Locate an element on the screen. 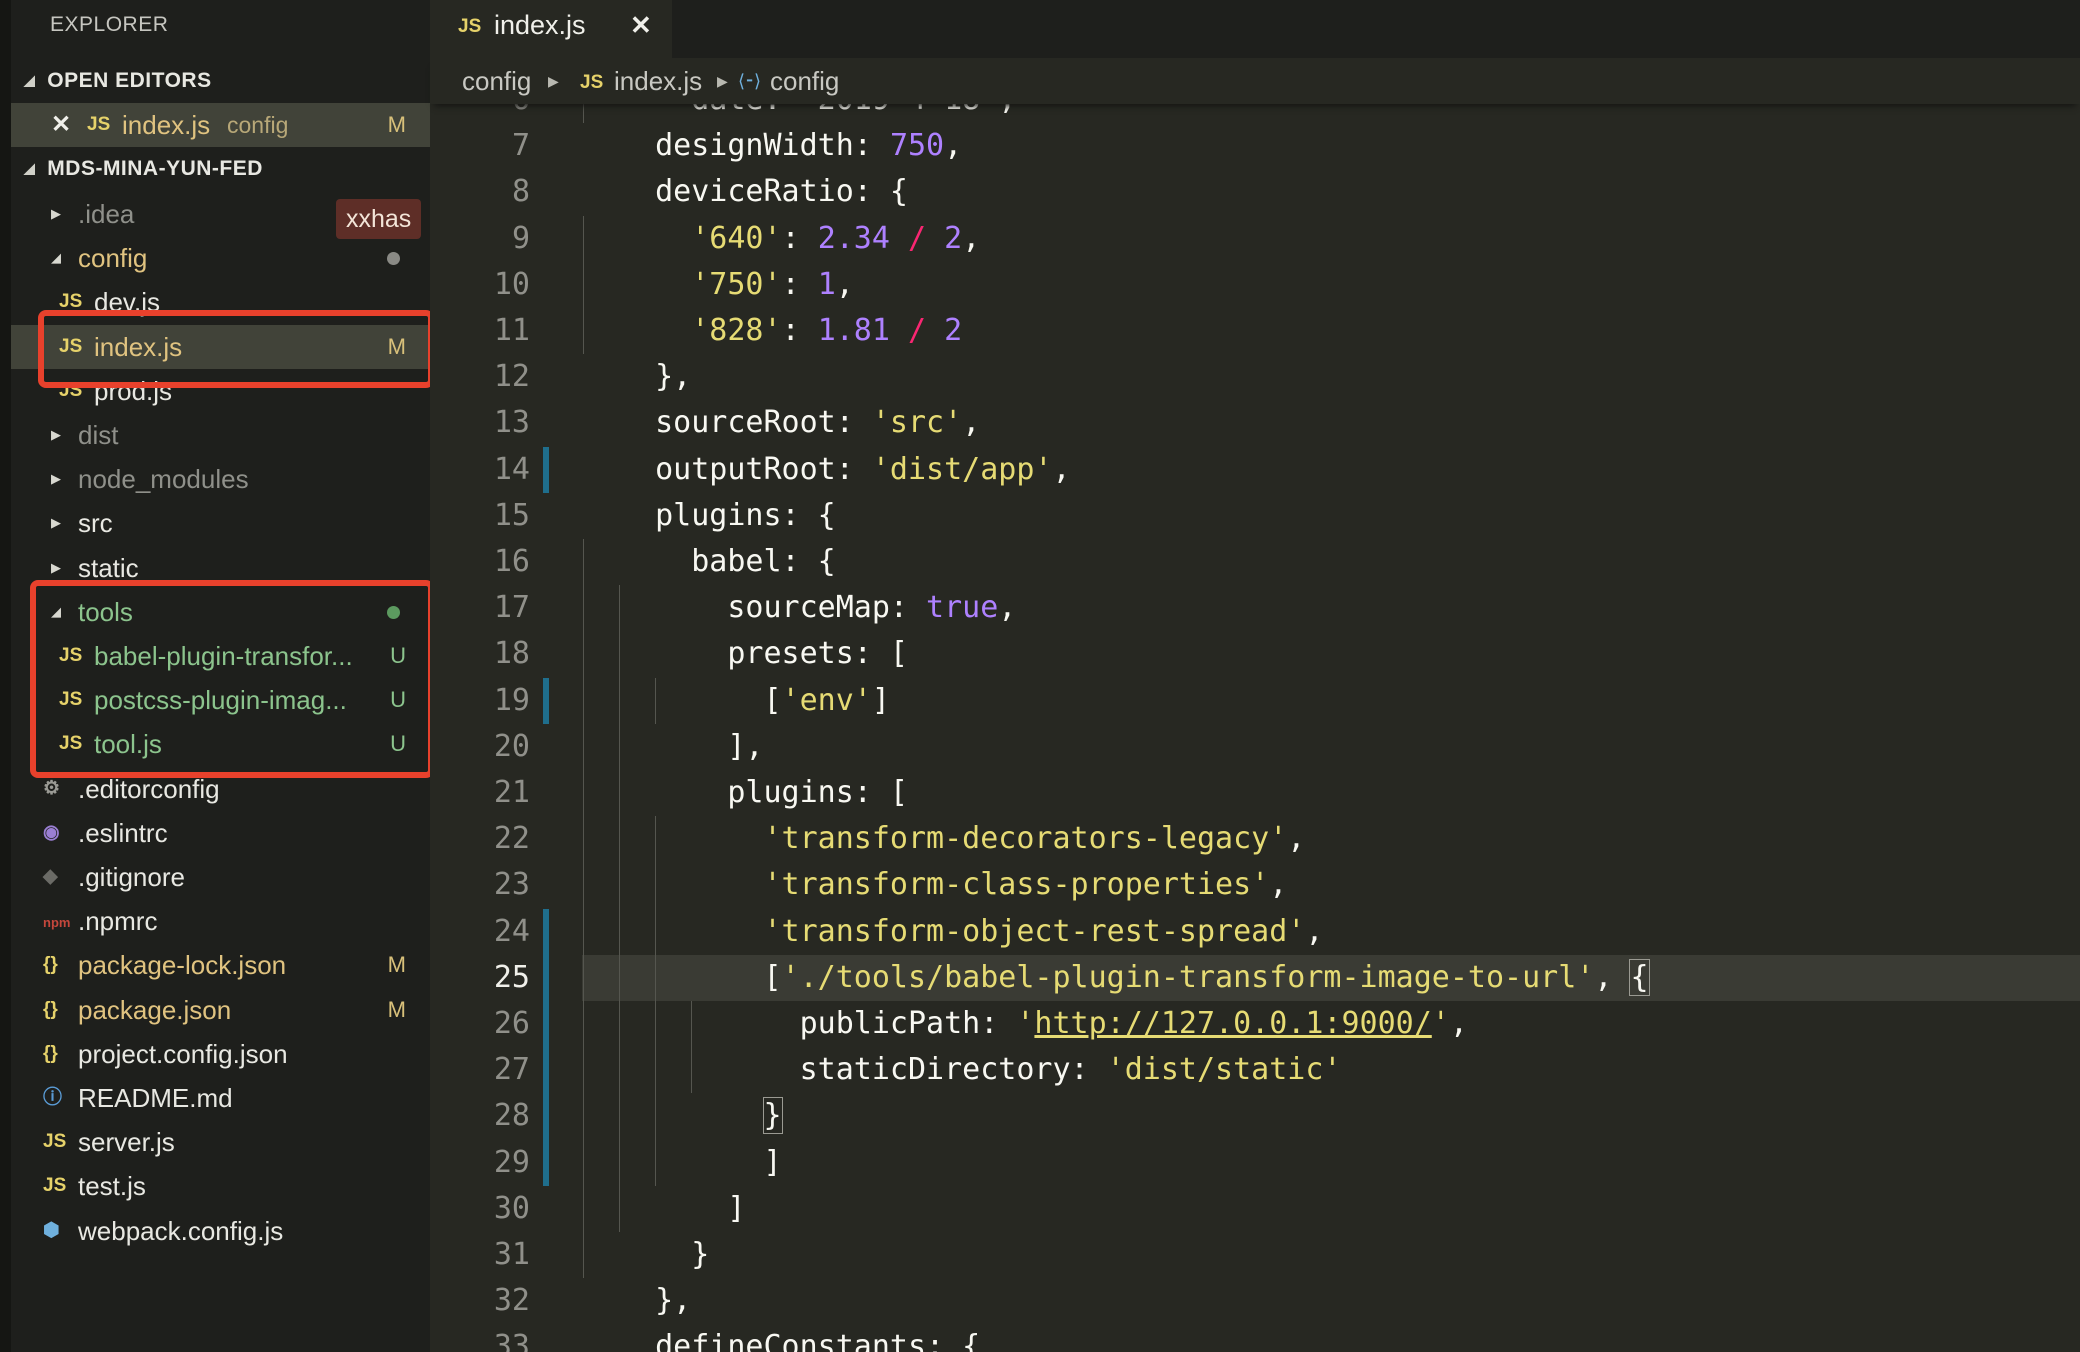 This screenshot has width=2080, height=1352. code-line: outputRoot: 'dist/app', is located at coordinates (844, 470).